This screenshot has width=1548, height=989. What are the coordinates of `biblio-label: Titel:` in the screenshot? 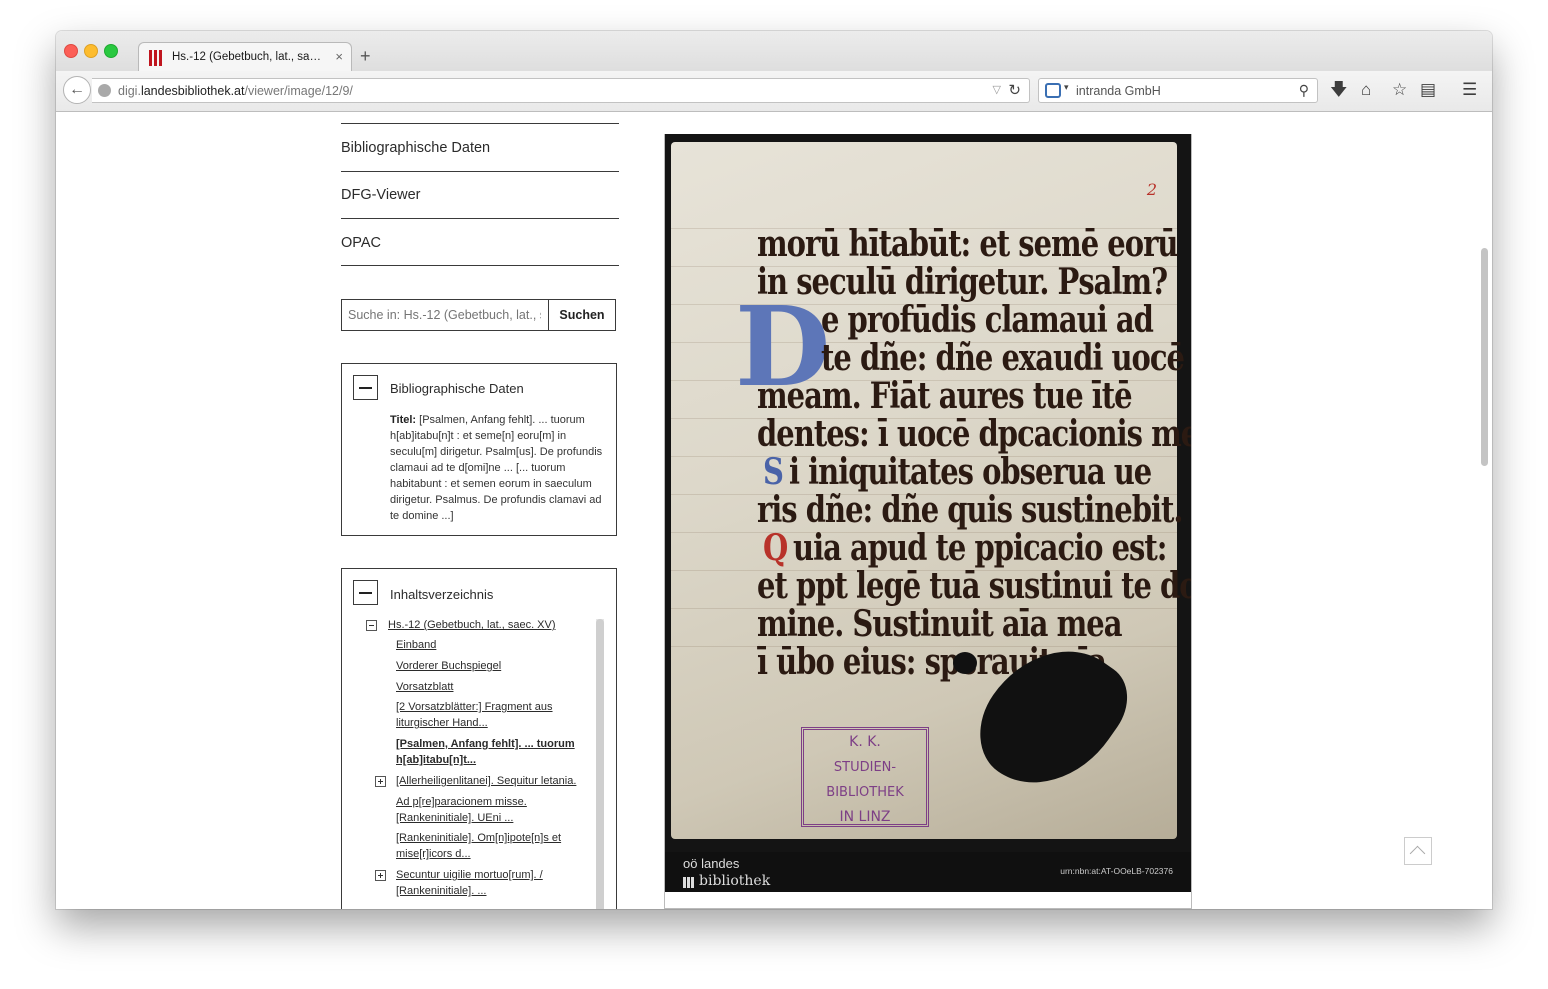 It's located at (403, 420).